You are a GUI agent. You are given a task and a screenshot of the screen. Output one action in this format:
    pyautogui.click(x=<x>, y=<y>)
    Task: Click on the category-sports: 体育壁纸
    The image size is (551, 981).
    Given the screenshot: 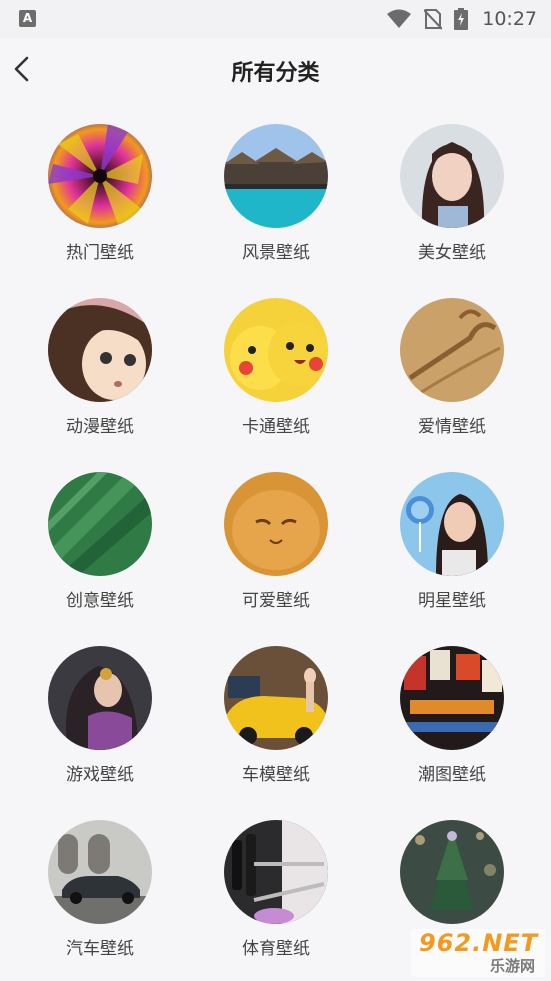 What is the action you would take?
    pyautogui.click(x=276, y=900)
    